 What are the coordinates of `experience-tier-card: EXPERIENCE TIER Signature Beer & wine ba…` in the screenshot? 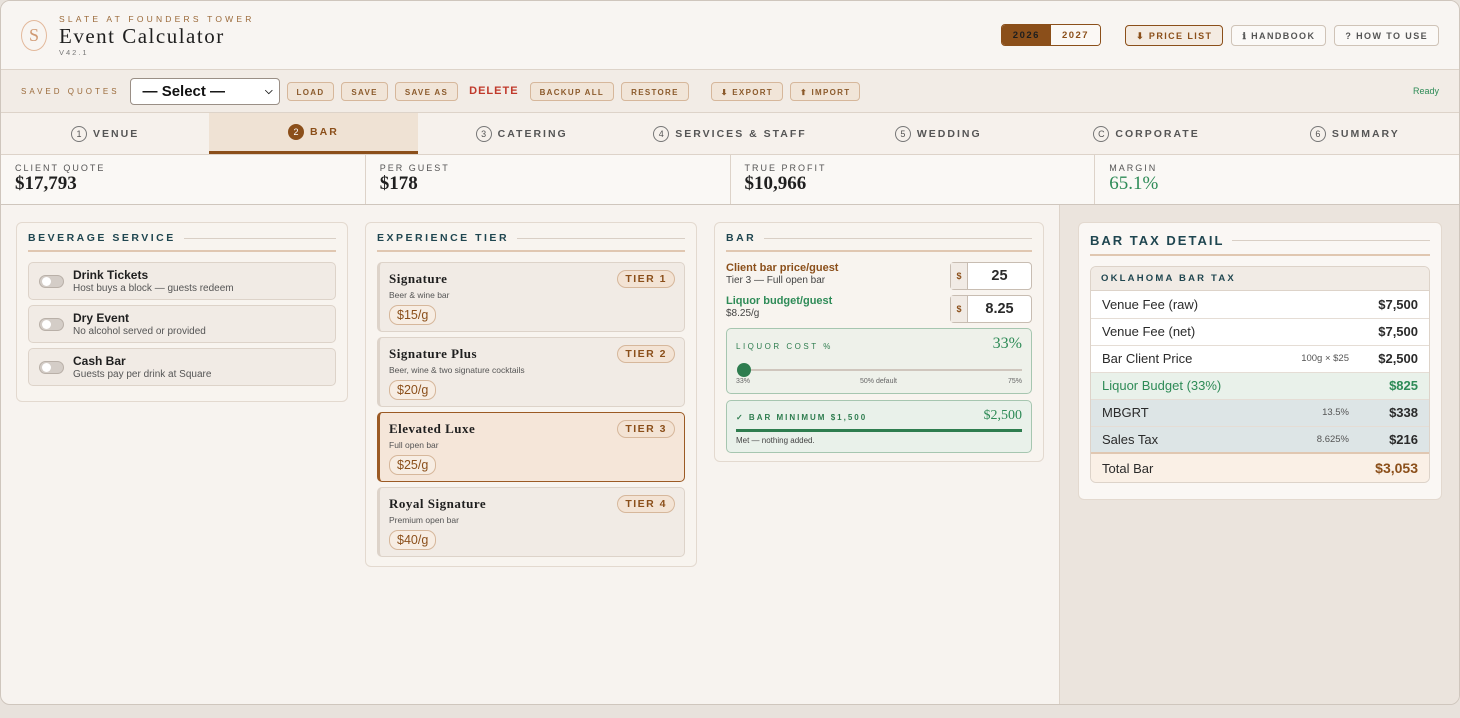 It's located at (531, 394).